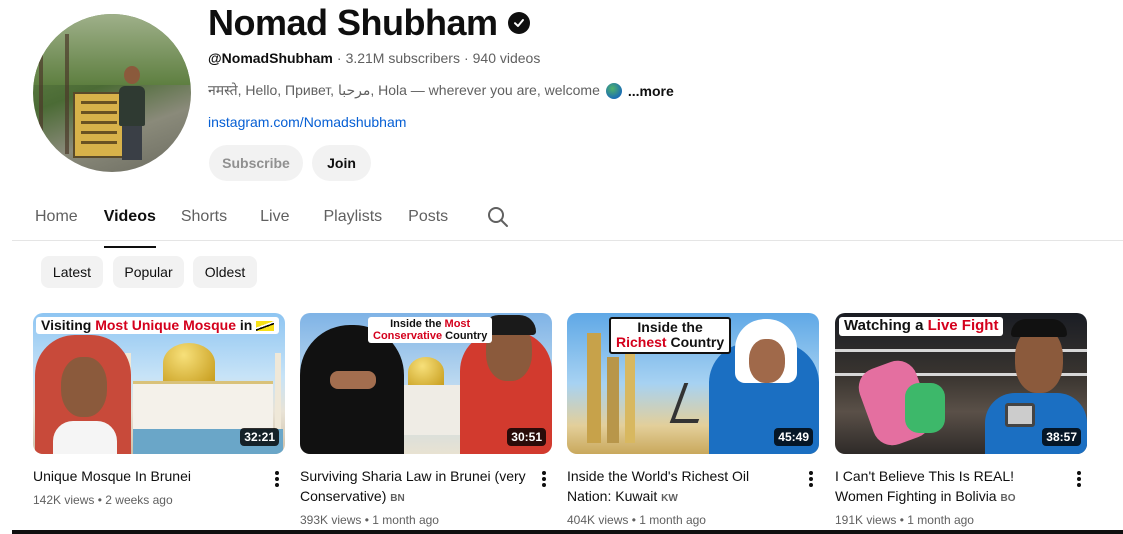  Describe the element at coordinates (430, 330) in the screenshot. I see `thumbnail-caption: Inside the Most Conservative Country` at that location.